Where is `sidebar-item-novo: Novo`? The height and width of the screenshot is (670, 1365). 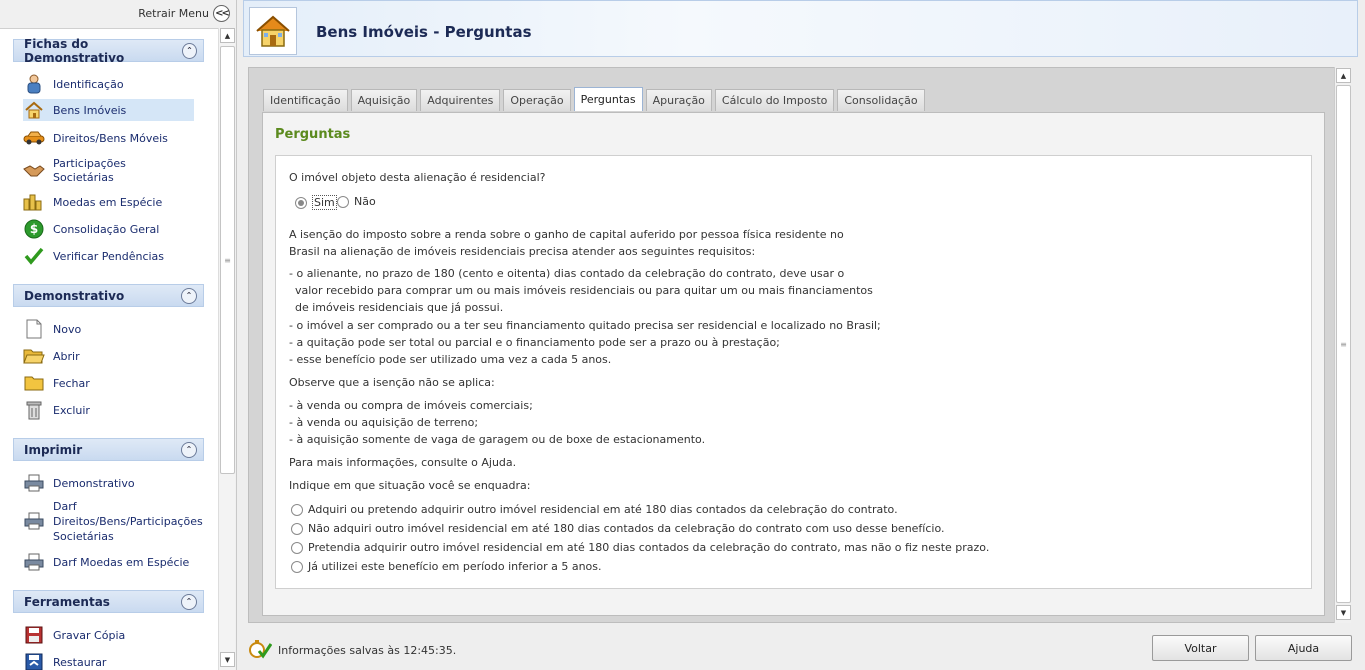 sidebar-item-novo: Novo is located at coordinates (108, 329).